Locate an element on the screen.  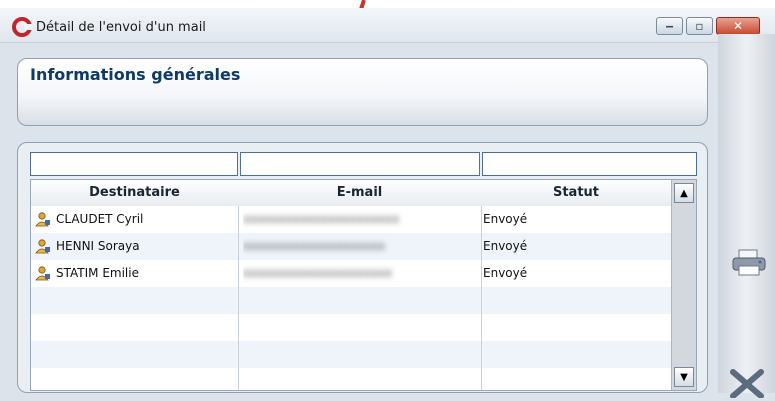
email-value-redacted: xxxxxxxxxxxxxxxxxxxxx is located at coordinates (318, 273).